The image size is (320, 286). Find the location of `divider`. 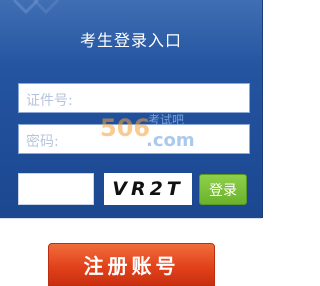

divider is located at coordinates (131, 218).